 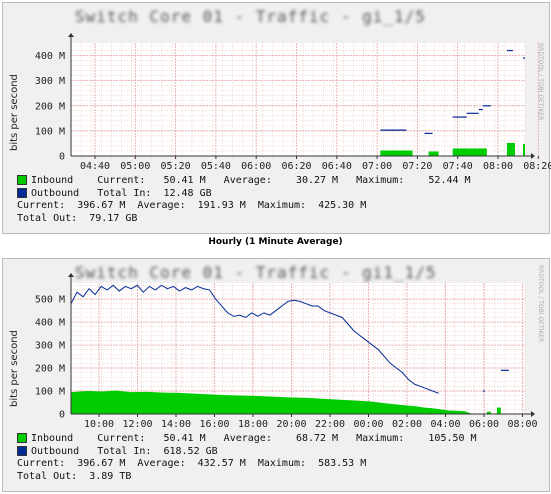 I want to click on x-tick-label: 16:00, so click(x=214, y=424).